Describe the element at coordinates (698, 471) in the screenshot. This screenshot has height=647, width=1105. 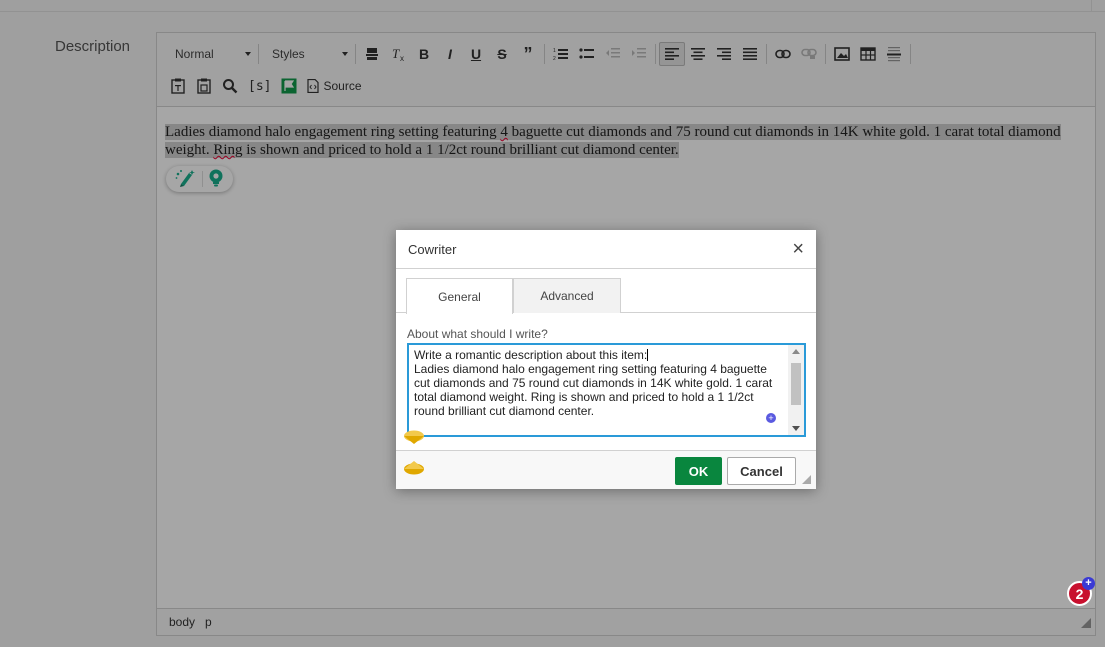
I see `ok-button: OK` at that location.